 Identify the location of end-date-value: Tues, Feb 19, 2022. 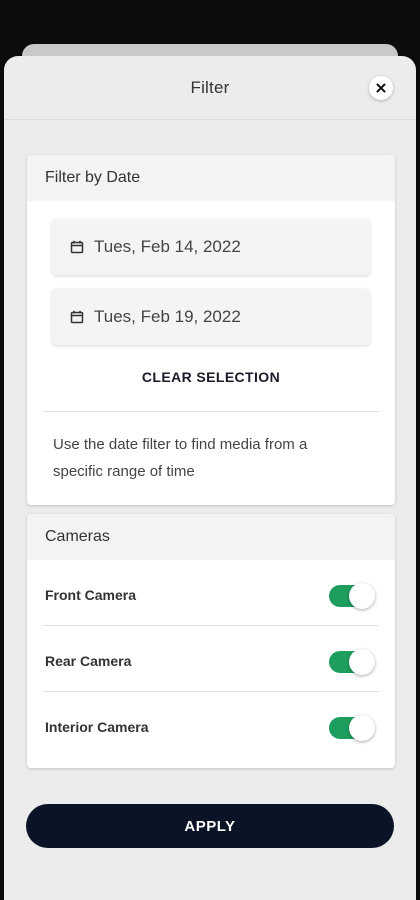
(167, 316).